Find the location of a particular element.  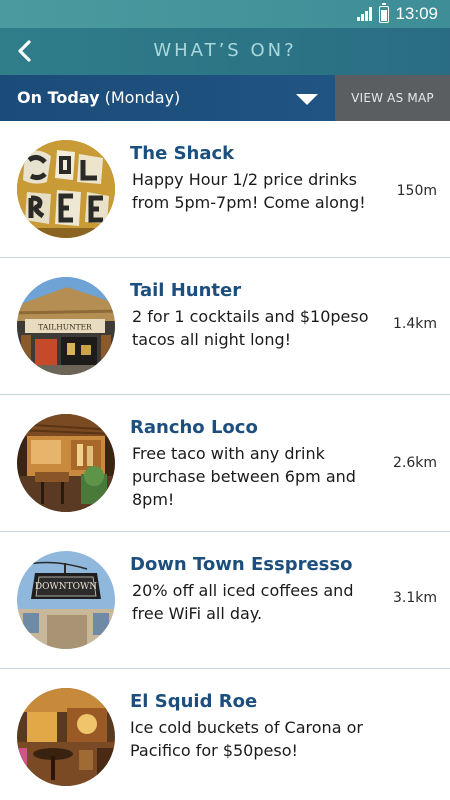

day-selector-text: On Today (Monday) is located at coordinates (98, 97).